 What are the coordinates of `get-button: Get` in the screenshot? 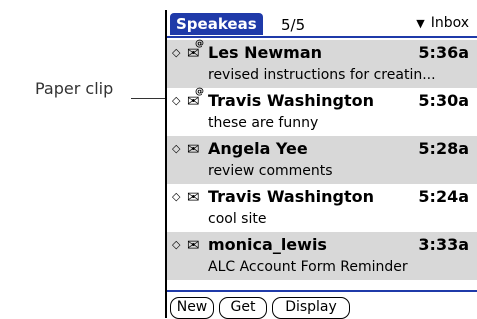 It's located at (243, 308).